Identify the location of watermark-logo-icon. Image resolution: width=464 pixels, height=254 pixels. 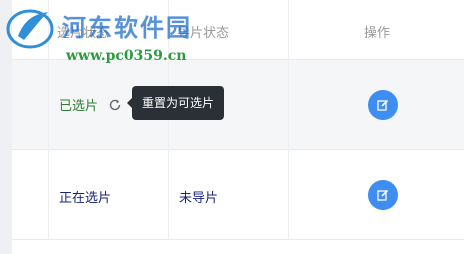
(30, 29).